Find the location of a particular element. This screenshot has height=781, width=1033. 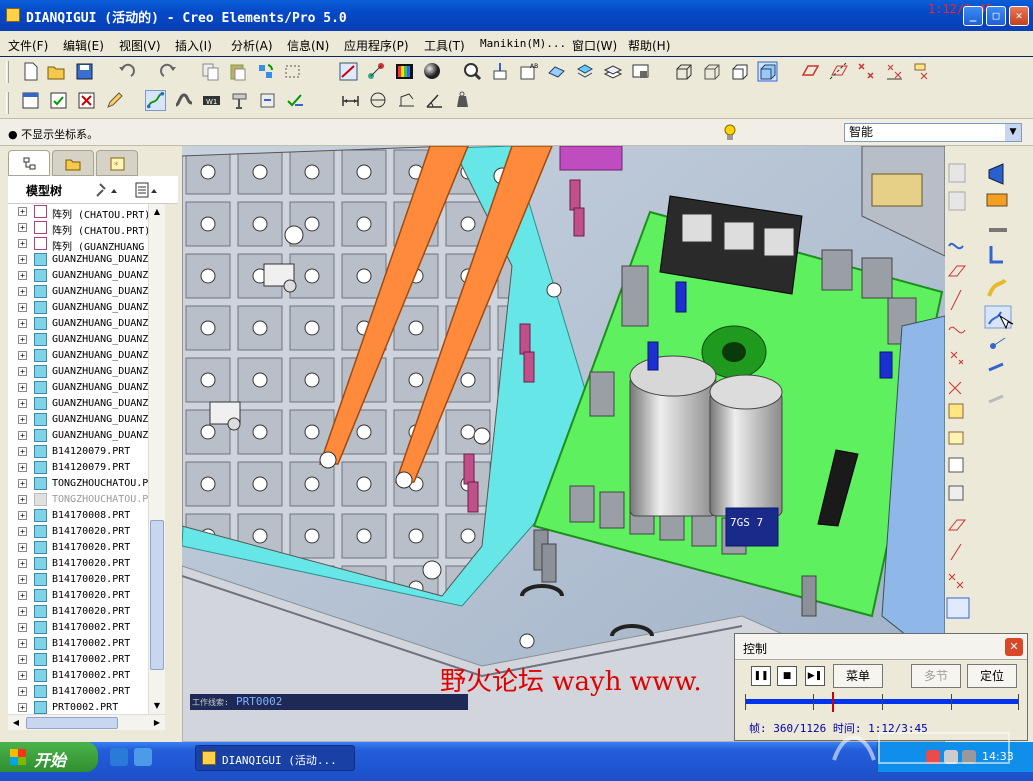

model-tree-hscrollbar: ◀ ▶ is located at coordinates (86, 722).